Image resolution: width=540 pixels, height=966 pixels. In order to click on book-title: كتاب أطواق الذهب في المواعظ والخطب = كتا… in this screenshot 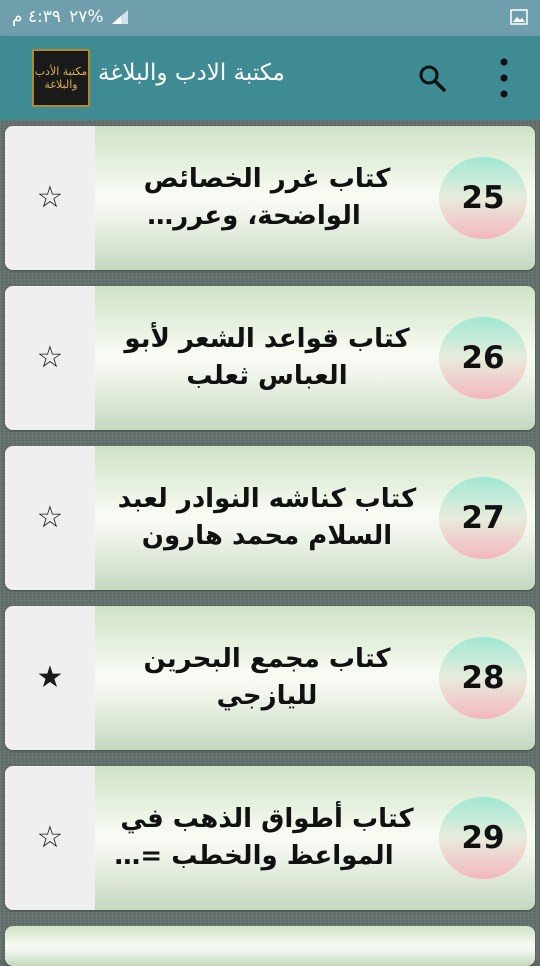, I will do `click(267, 837)`.